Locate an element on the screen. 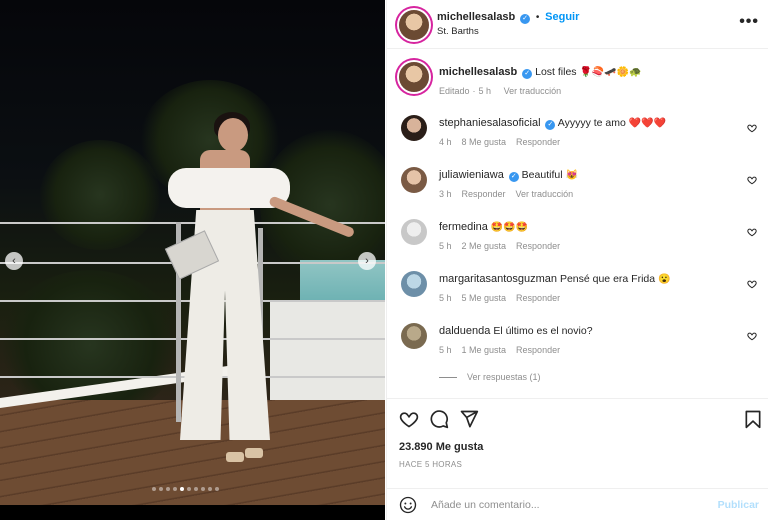  view-replies-link: Ver respuestas (1) is located at coordinates (490, 377).